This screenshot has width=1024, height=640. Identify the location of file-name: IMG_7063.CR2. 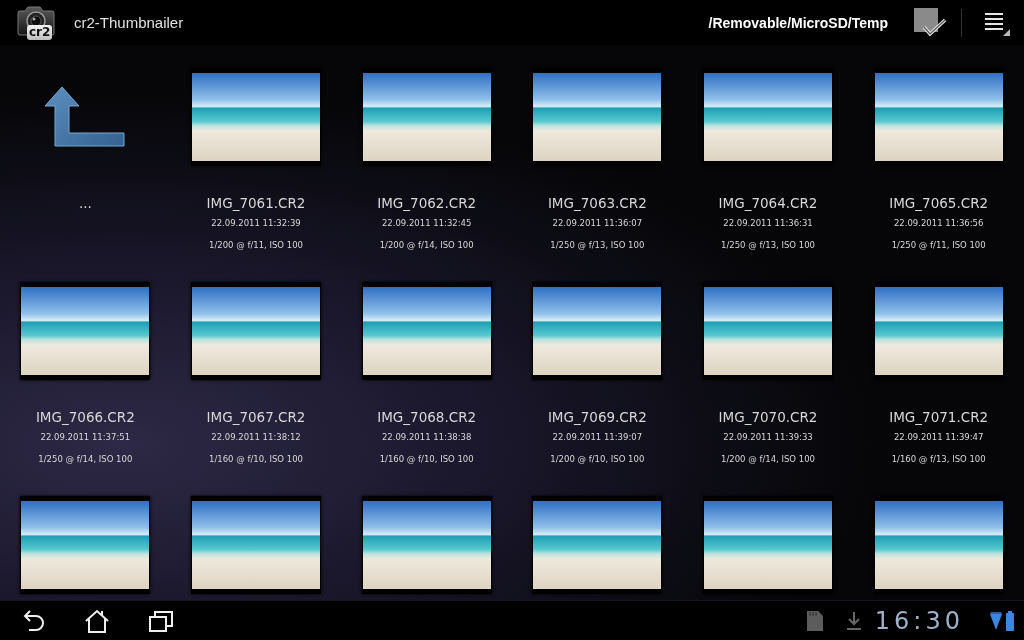
(597, 203).